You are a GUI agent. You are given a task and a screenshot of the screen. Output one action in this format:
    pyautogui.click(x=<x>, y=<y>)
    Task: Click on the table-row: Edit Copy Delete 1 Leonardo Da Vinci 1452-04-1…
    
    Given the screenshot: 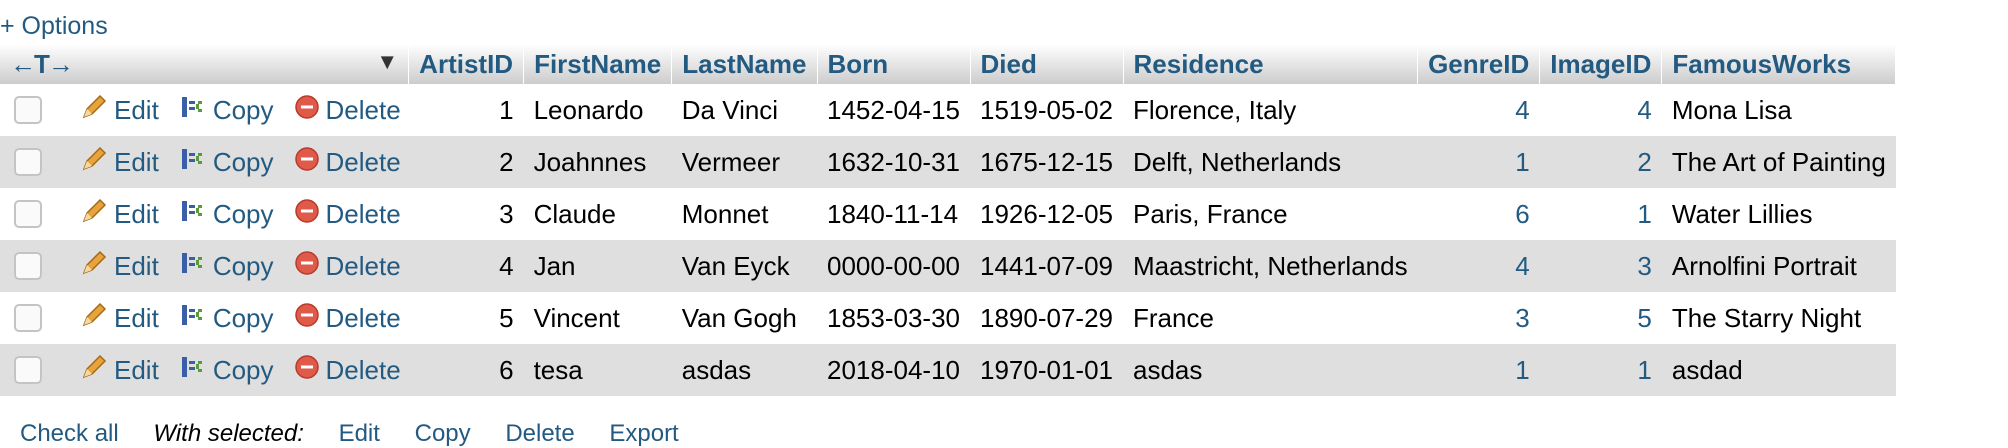 What is the action you would take?
    pyautogui.click(x=948, y=110)
    